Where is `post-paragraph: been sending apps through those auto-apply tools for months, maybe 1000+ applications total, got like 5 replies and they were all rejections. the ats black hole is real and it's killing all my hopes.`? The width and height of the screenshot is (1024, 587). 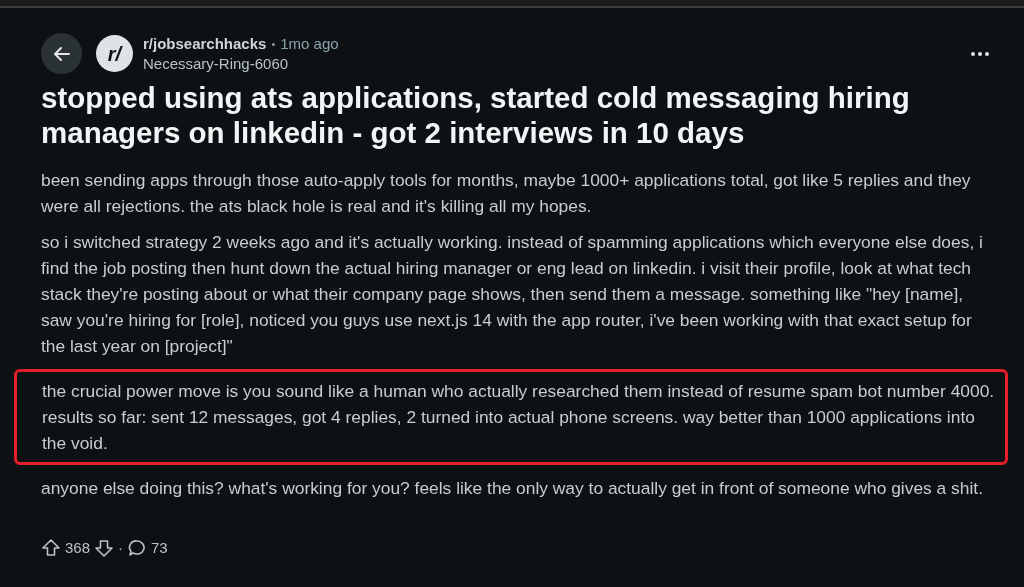 post-paragraph: been sending apps through those auto-apply tools for months, maybe 1000+ applications total, got like 5 replies and they were all rejections. the ats black hole is real and it's killing all my hopes. is located at coordinates (506, 193).